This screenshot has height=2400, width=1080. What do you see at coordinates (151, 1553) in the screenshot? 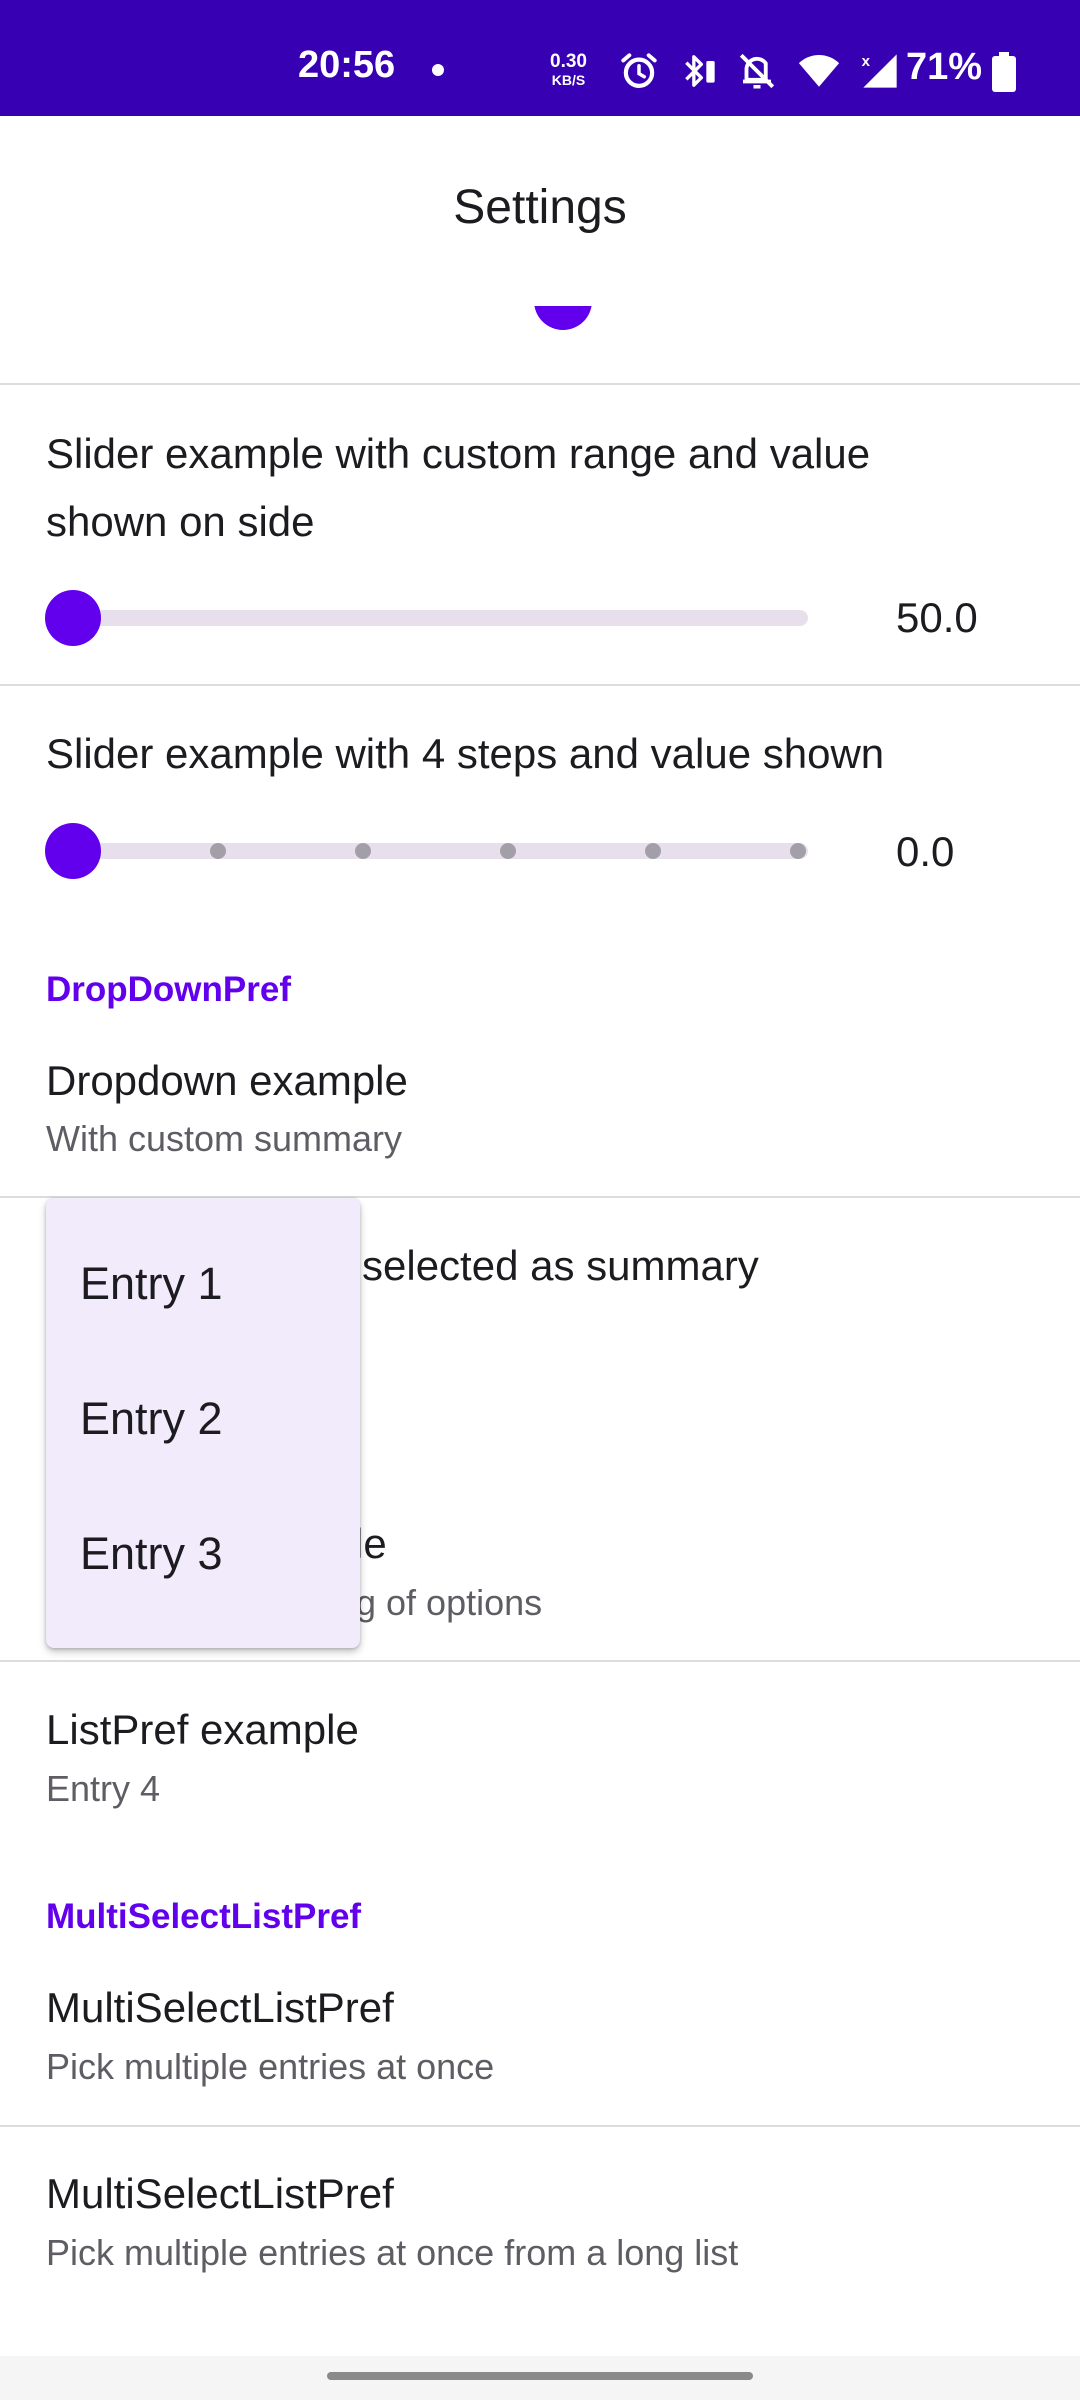
I see `dropdown-item-label: Entry 3` at bounding box center [151, 1553].